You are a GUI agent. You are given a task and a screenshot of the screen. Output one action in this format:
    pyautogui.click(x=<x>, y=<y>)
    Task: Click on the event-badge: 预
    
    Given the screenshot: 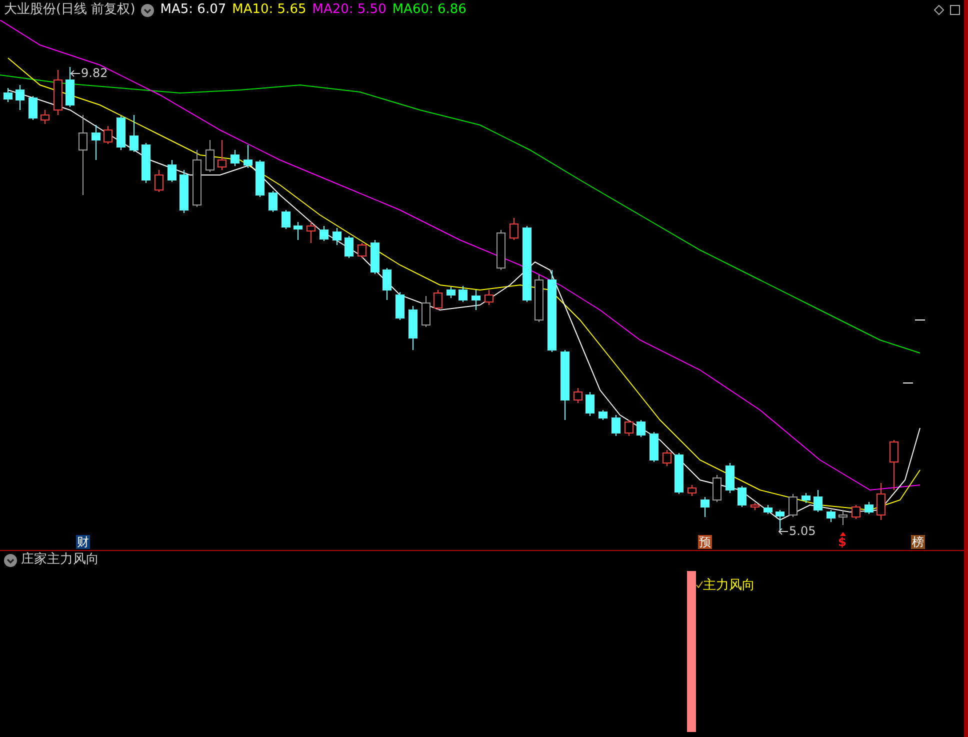 What is the action you would take?
    pyautogui.click(x=705, y=542)
    